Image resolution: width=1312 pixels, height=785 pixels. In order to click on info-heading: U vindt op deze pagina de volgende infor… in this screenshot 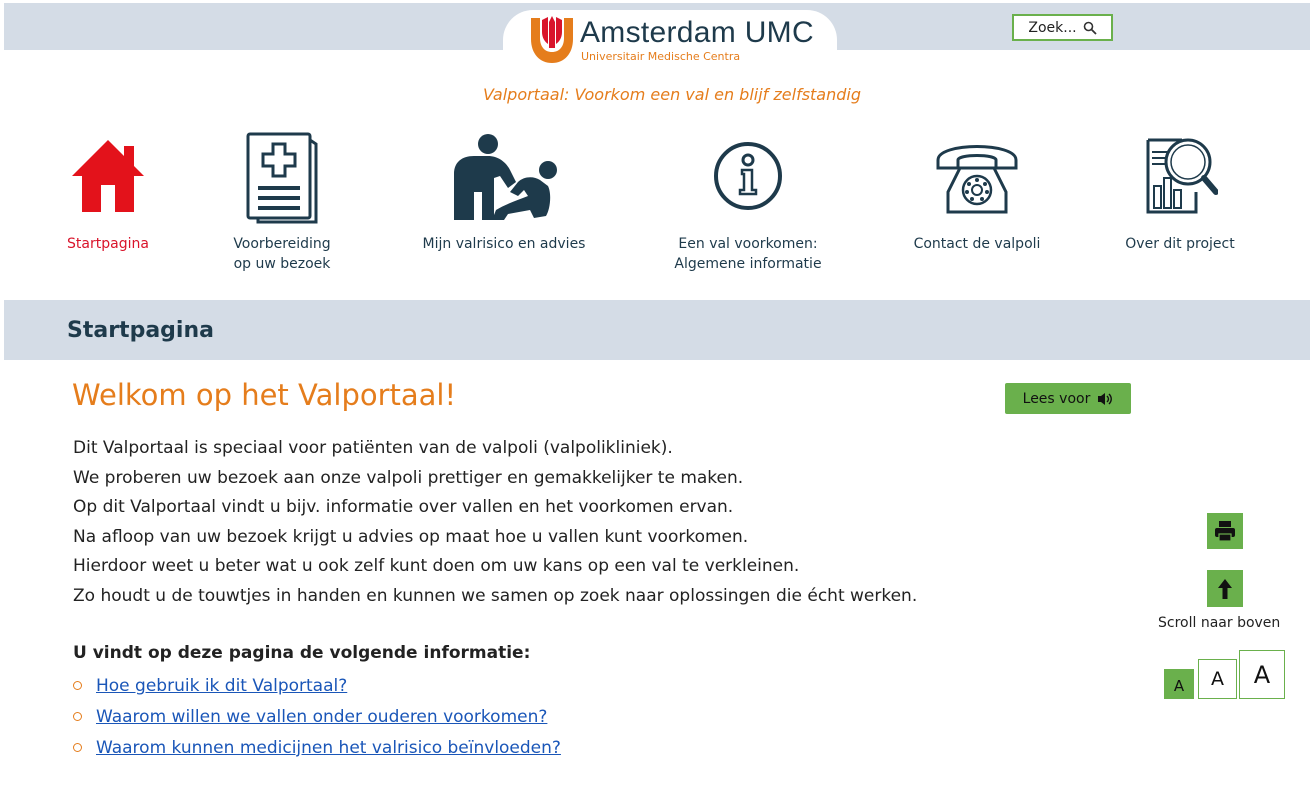, I will do `click(302, 653)`.